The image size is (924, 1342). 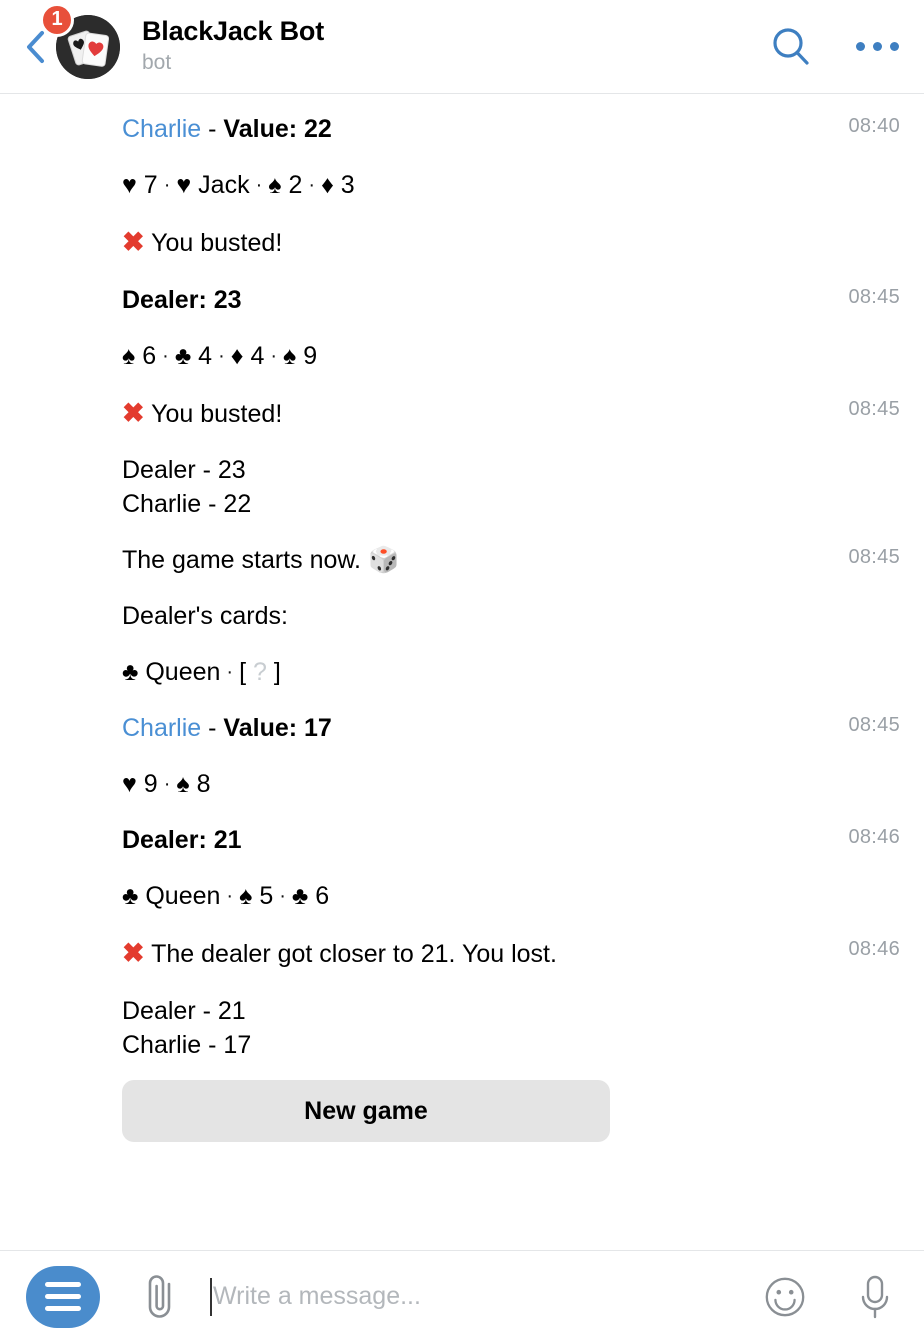 I want to click on text-segment-plain: Dealer's cards:, so click(x=205, y=616).